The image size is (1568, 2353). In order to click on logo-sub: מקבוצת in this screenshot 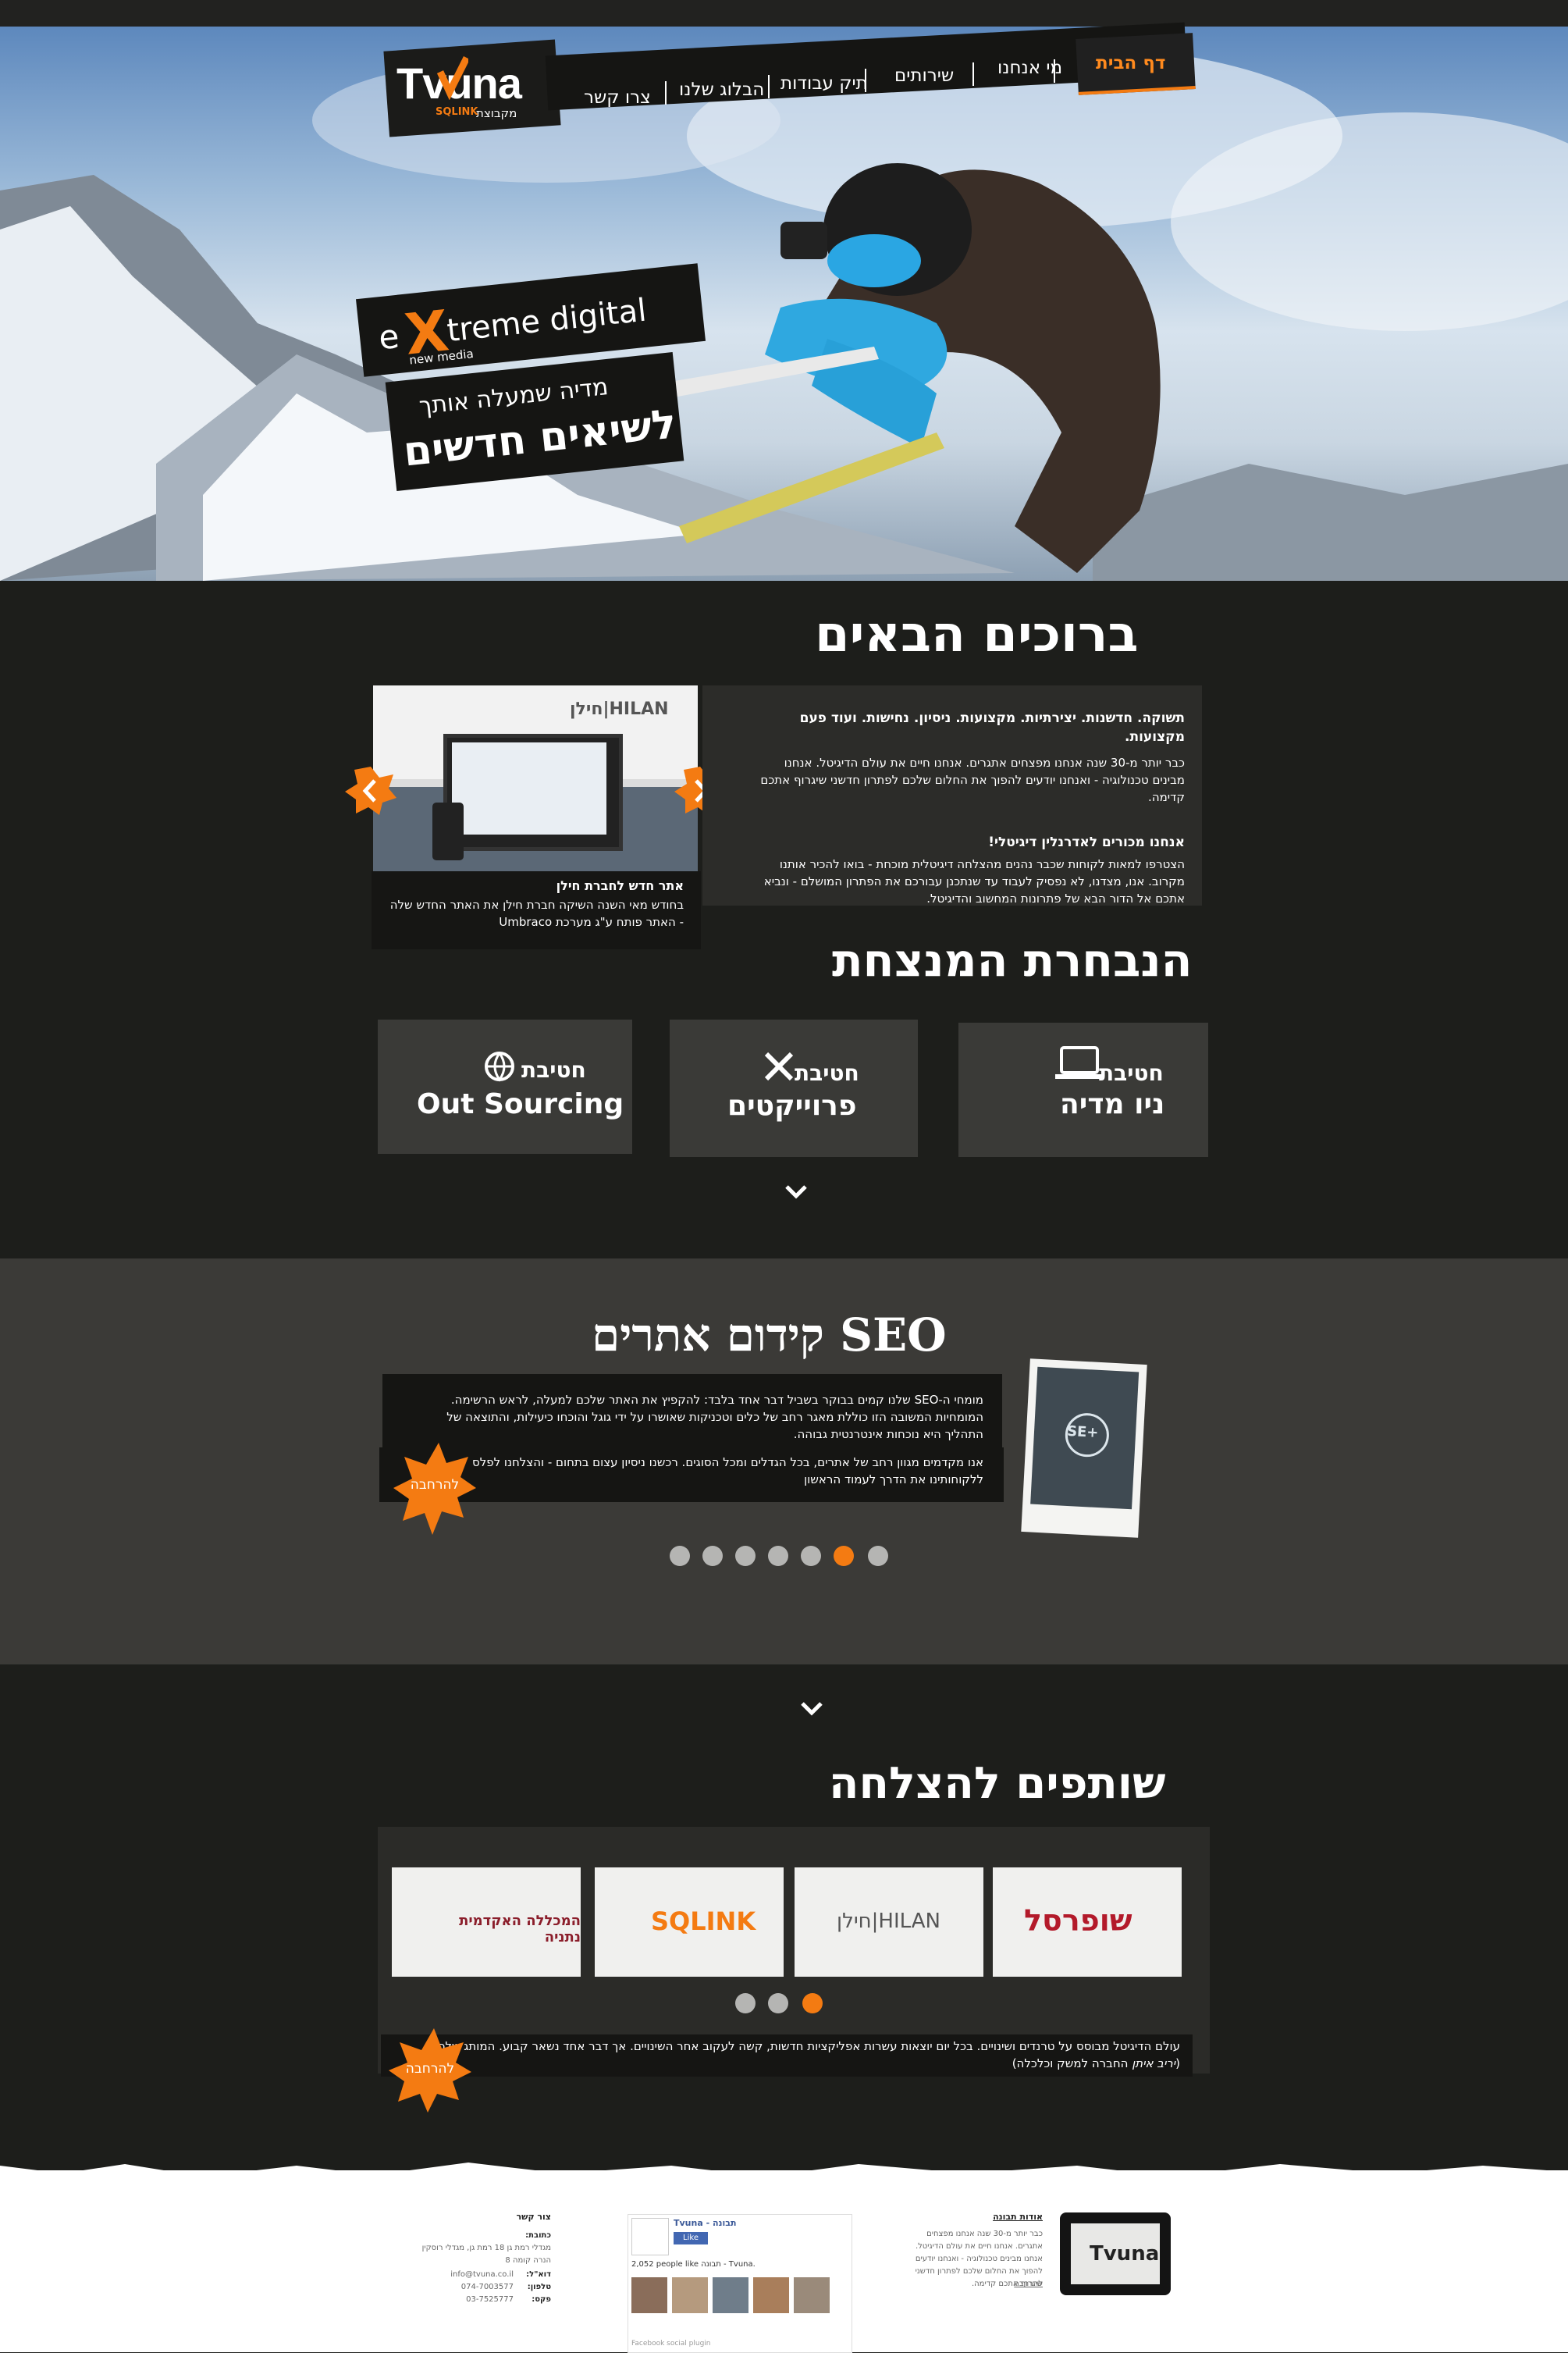, I will do `click(496, 113)`.